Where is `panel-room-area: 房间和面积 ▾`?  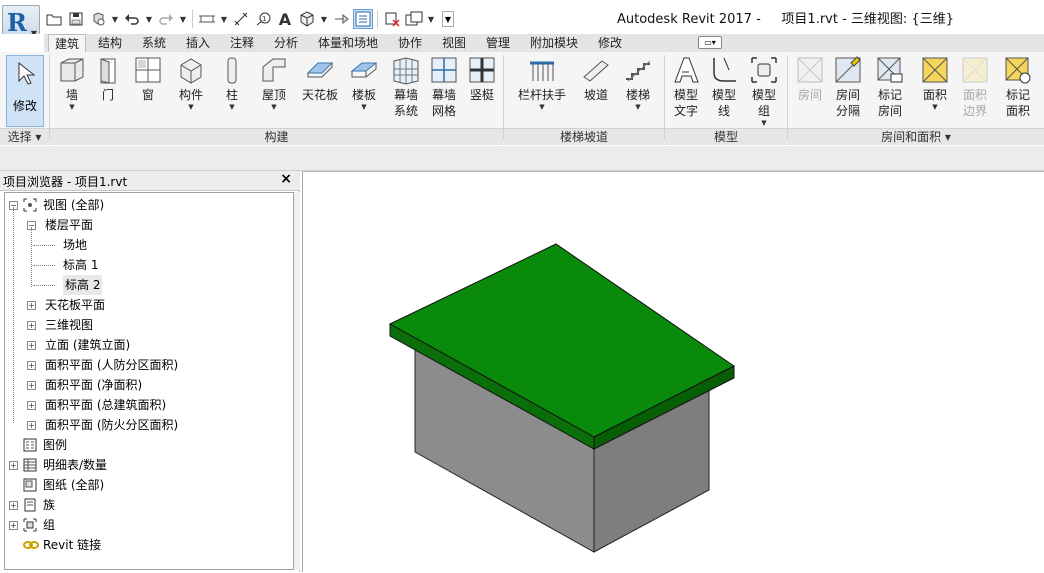
panel-room-area: 房间和面积 ▾ is located at coordinates (916, 136).